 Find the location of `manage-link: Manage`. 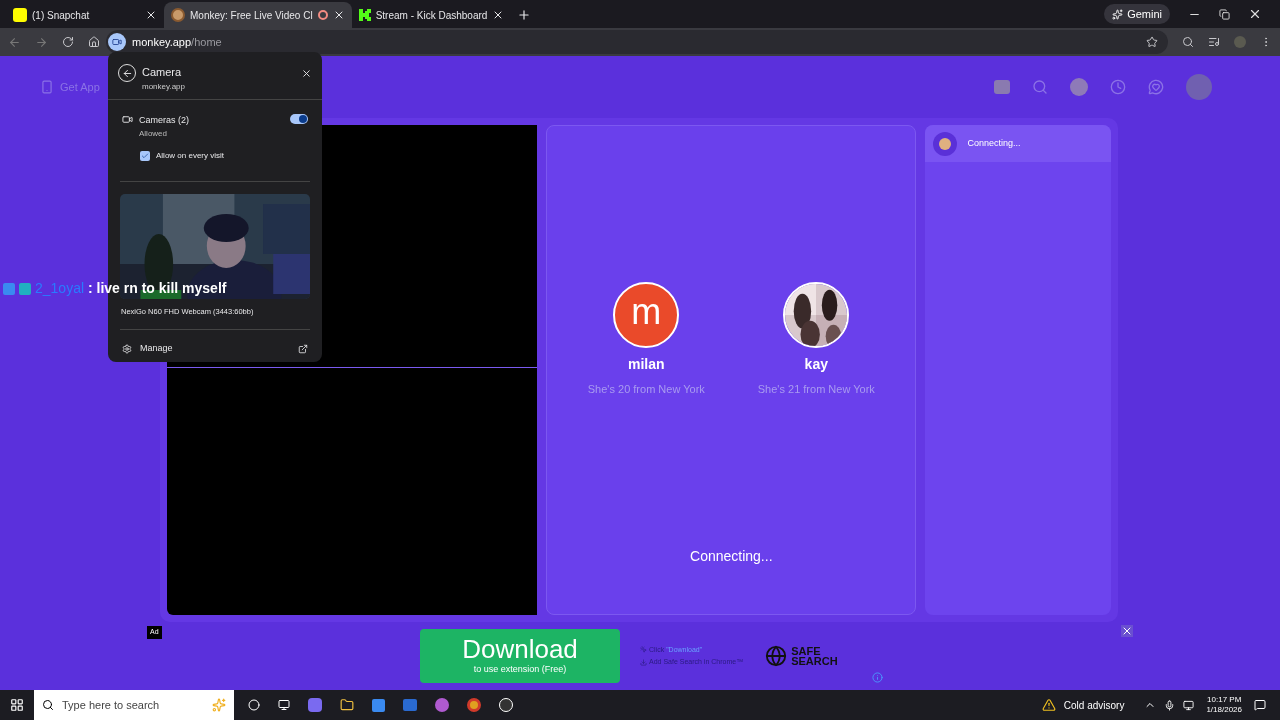

manage-link: Manage is located at coordinates (215, 348).